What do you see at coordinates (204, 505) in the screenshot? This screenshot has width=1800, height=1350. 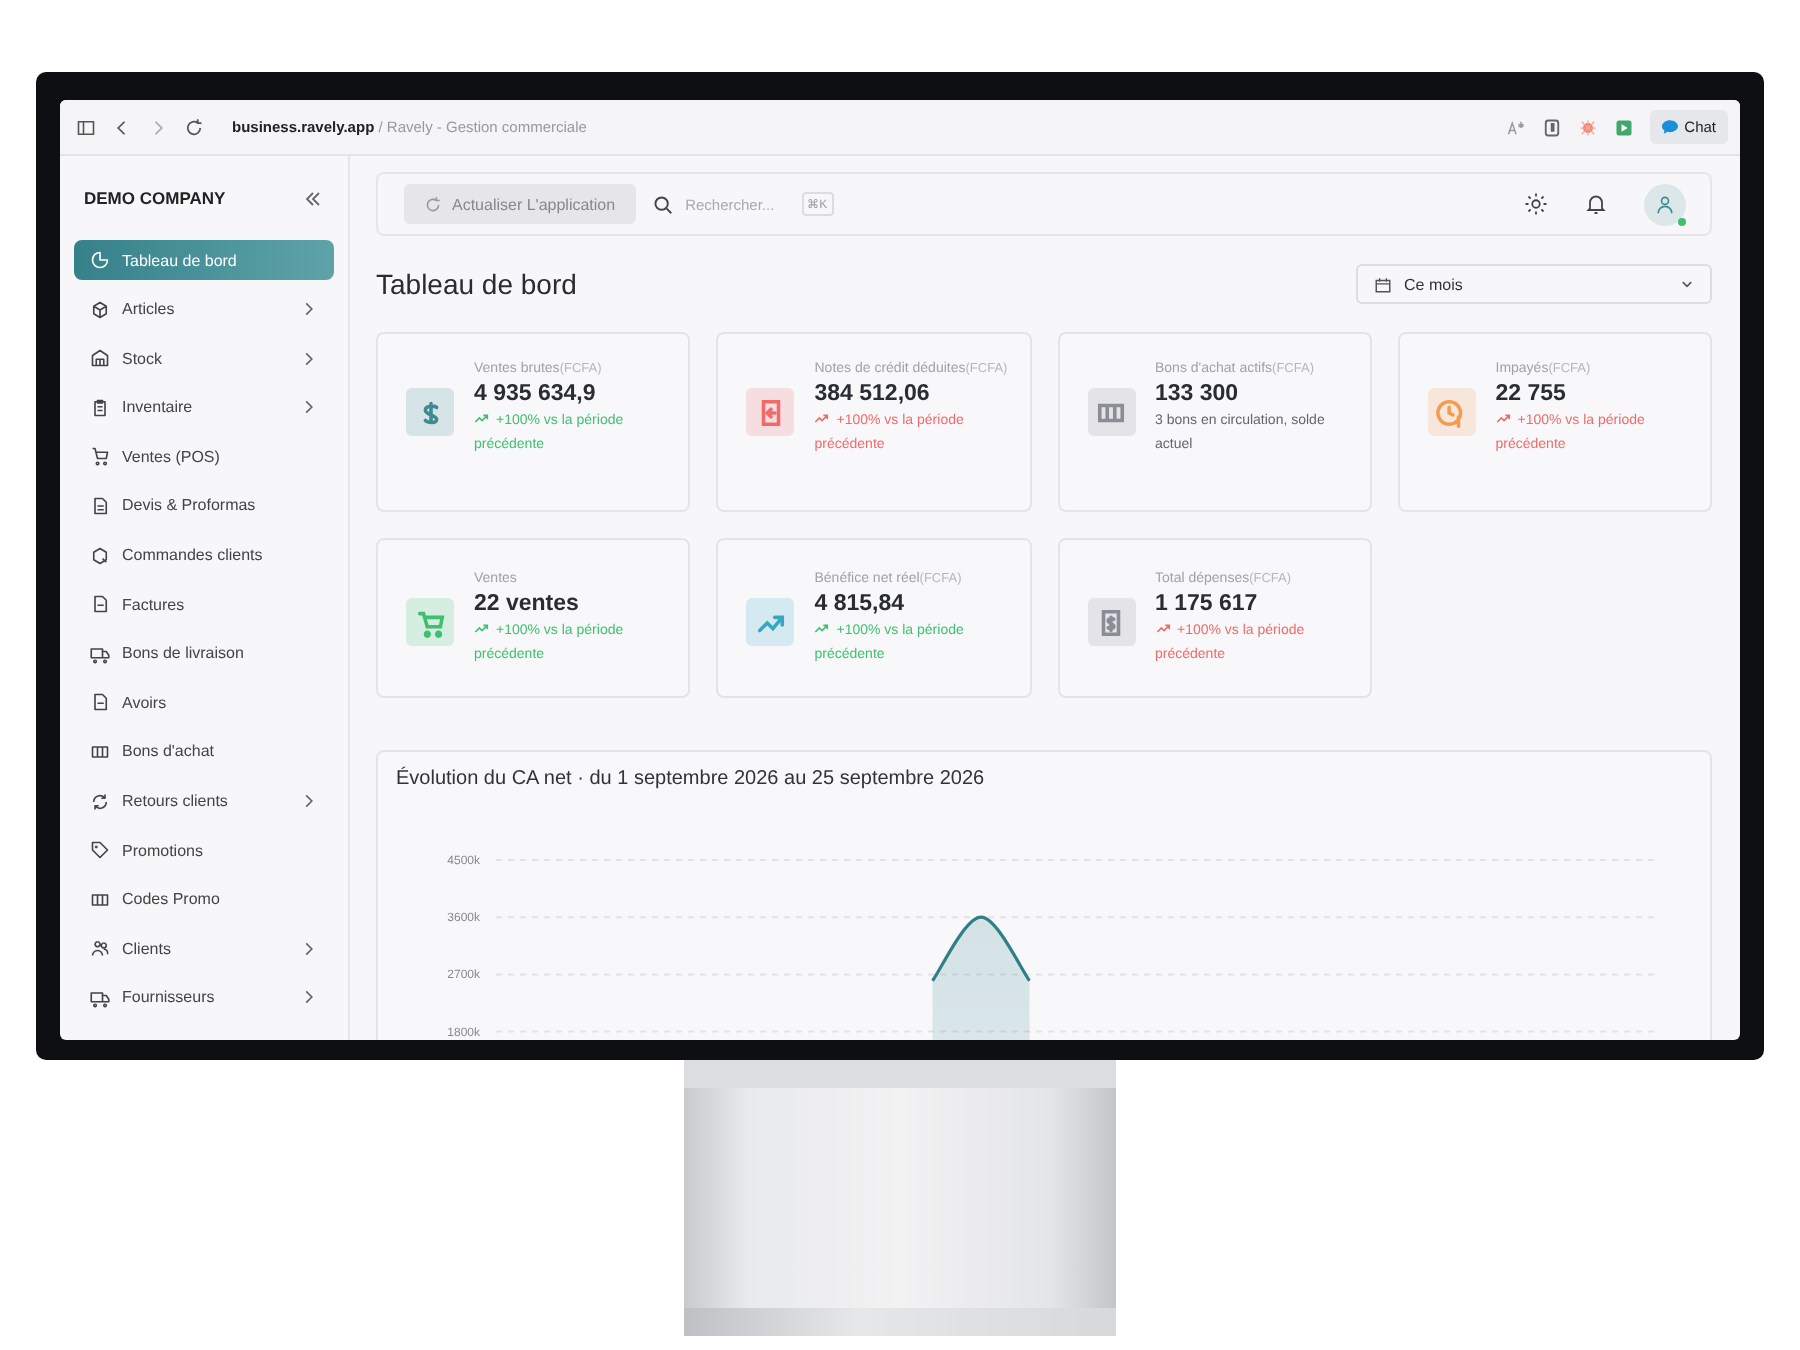 I see `sidebar-item: Devis & Proformas` at bounding box center [204, 505].